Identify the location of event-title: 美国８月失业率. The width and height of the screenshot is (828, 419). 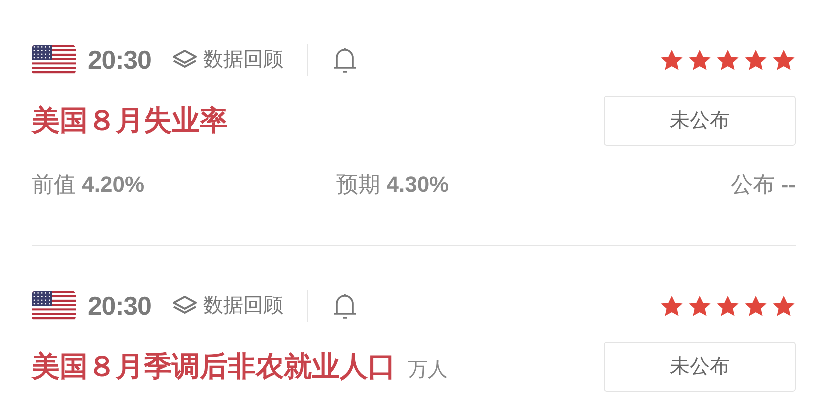
(130, 121).